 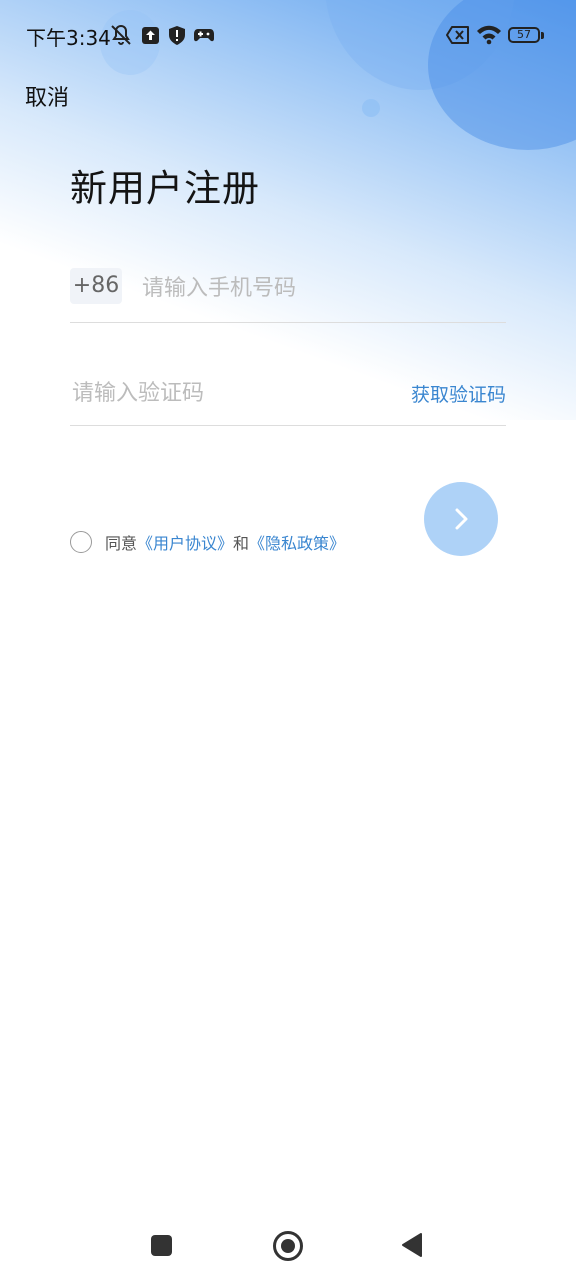 I want to click on agreement-and: 和, so click(x=241, y=543).